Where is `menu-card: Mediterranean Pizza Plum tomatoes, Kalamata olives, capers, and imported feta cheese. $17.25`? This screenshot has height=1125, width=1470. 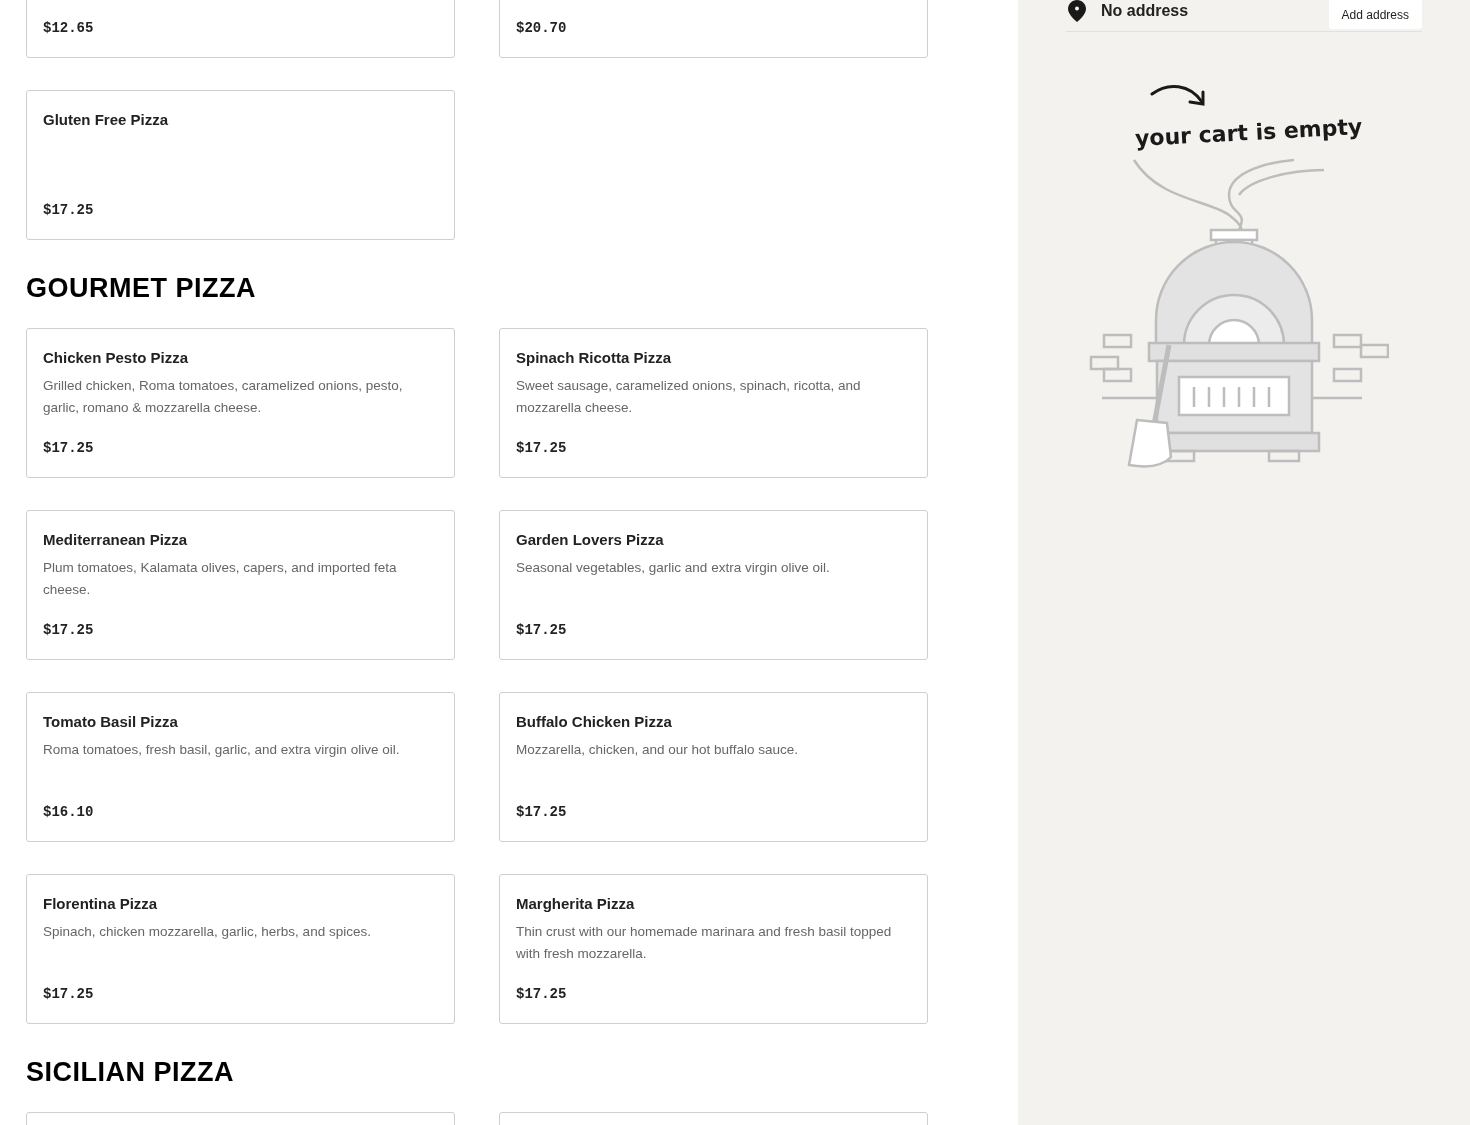
menu-card: Mediterranean Pizza Plum tomatoes, Kalamata olives, capers, and imported feta cheese. $17.25 is located at coordinates (240, 585).